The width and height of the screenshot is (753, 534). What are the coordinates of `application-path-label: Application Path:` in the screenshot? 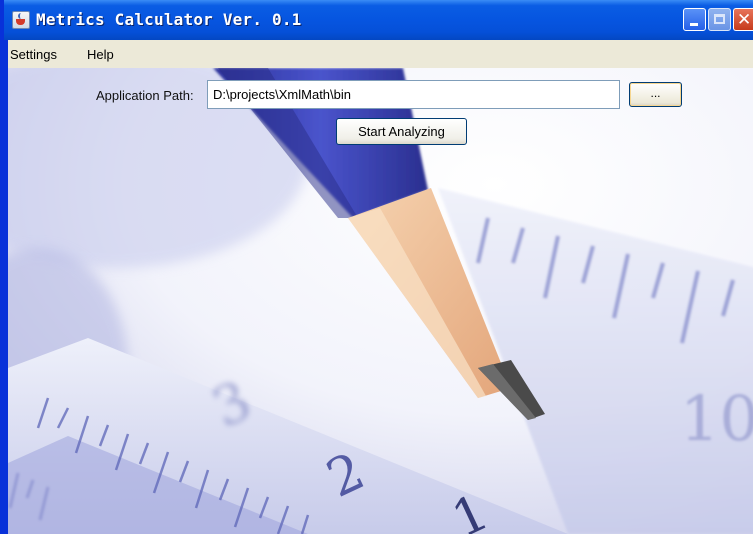 It's located at (145, 95).